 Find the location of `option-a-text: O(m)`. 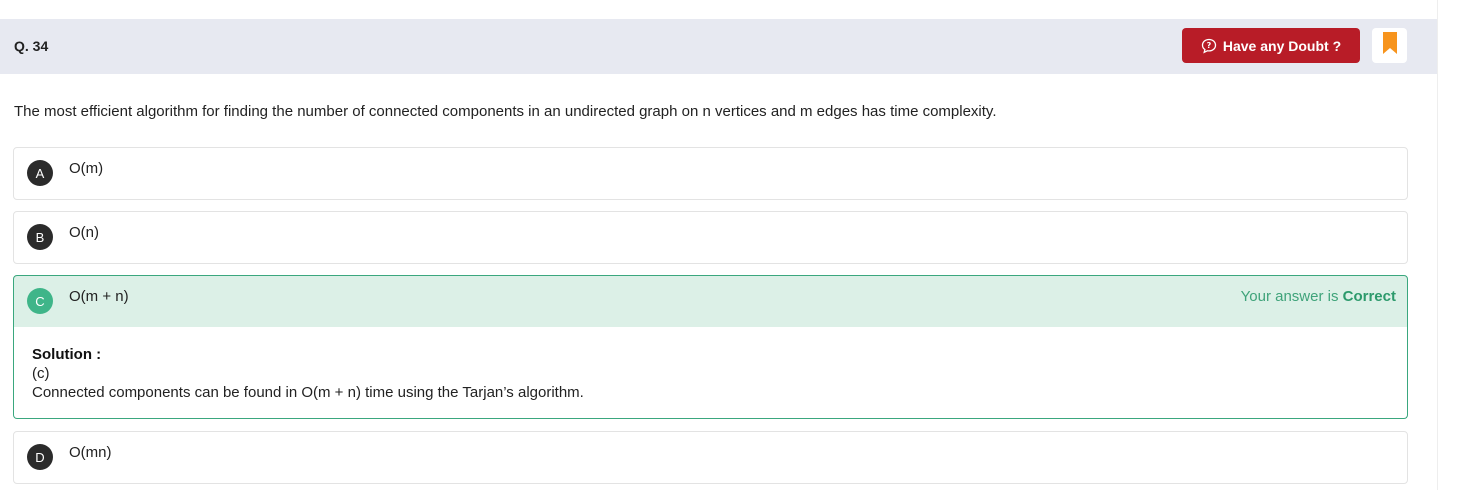

option-a-text: O(m) is located at coordinates (86, 168).